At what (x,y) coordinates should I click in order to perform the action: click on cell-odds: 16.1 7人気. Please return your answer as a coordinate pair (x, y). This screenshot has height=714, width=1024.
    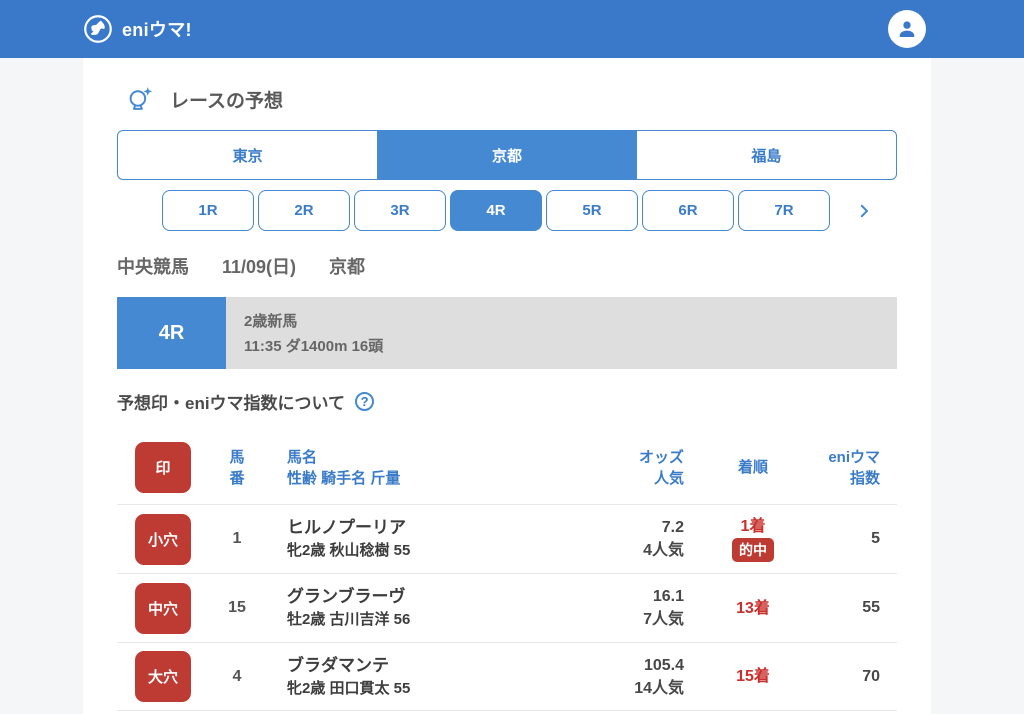
    Looking at the image, I should click on (658, 608).